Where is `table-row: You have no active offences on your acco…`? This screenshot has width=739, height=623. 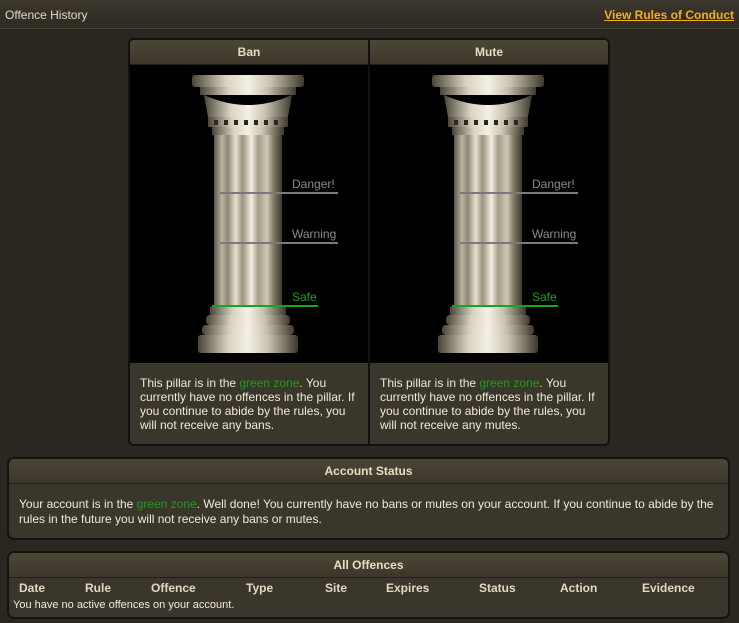
table-row: You have no active offences on your acco… is located at coordinates (368, 605).